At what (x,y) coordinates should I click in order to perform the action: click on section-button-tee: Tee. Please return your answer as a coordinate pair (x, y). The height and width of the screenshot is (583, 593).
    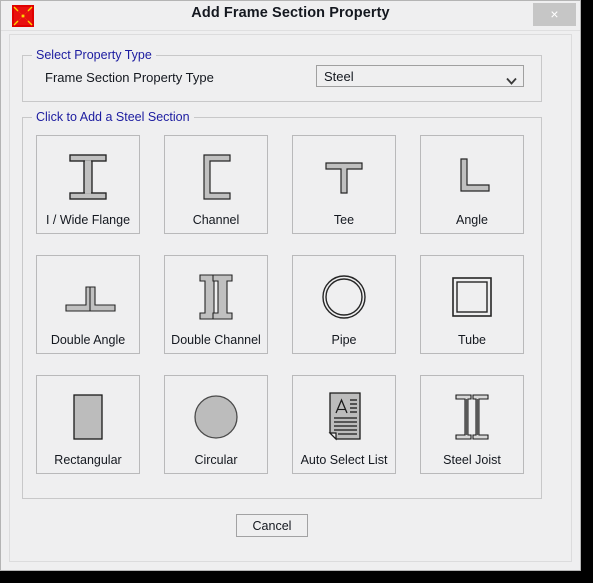
    Looking at the image, I should click on (344, 184).